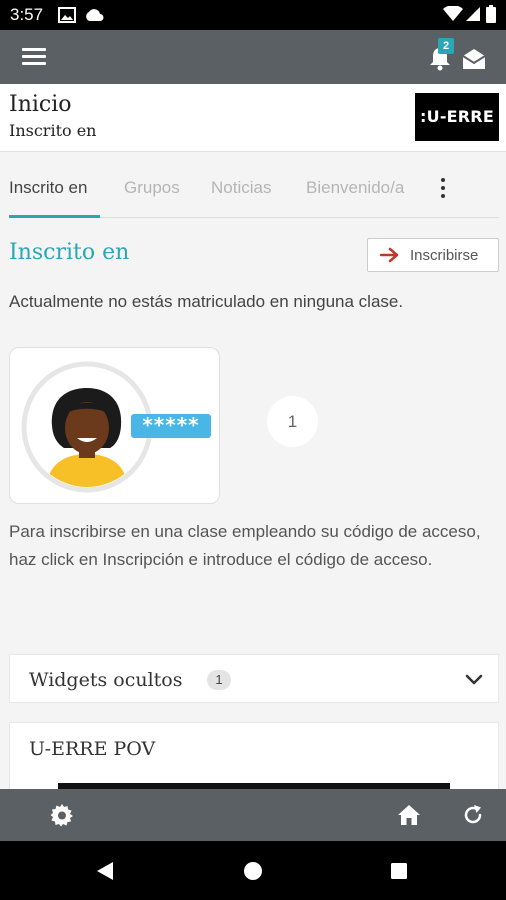  I want to click on bottom-toolbar, so click(253, 815).